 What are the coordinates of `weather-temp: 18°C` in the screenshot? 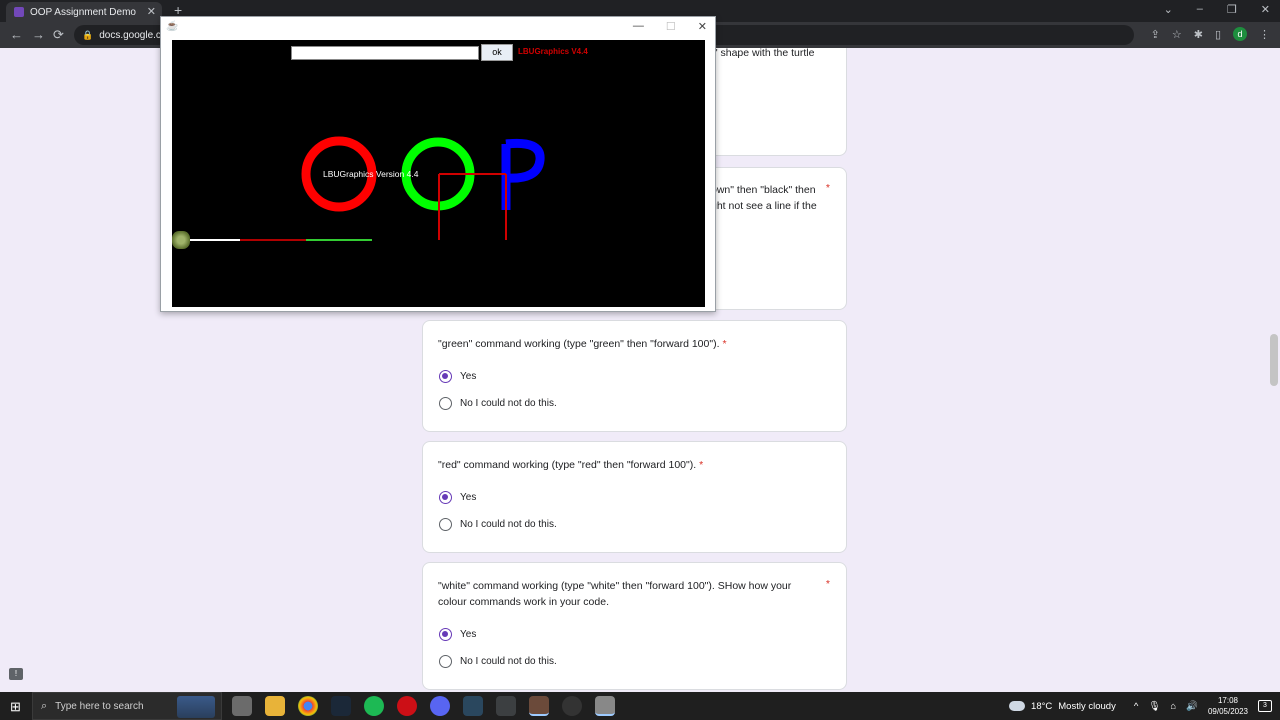 It's located at (1041, 706).